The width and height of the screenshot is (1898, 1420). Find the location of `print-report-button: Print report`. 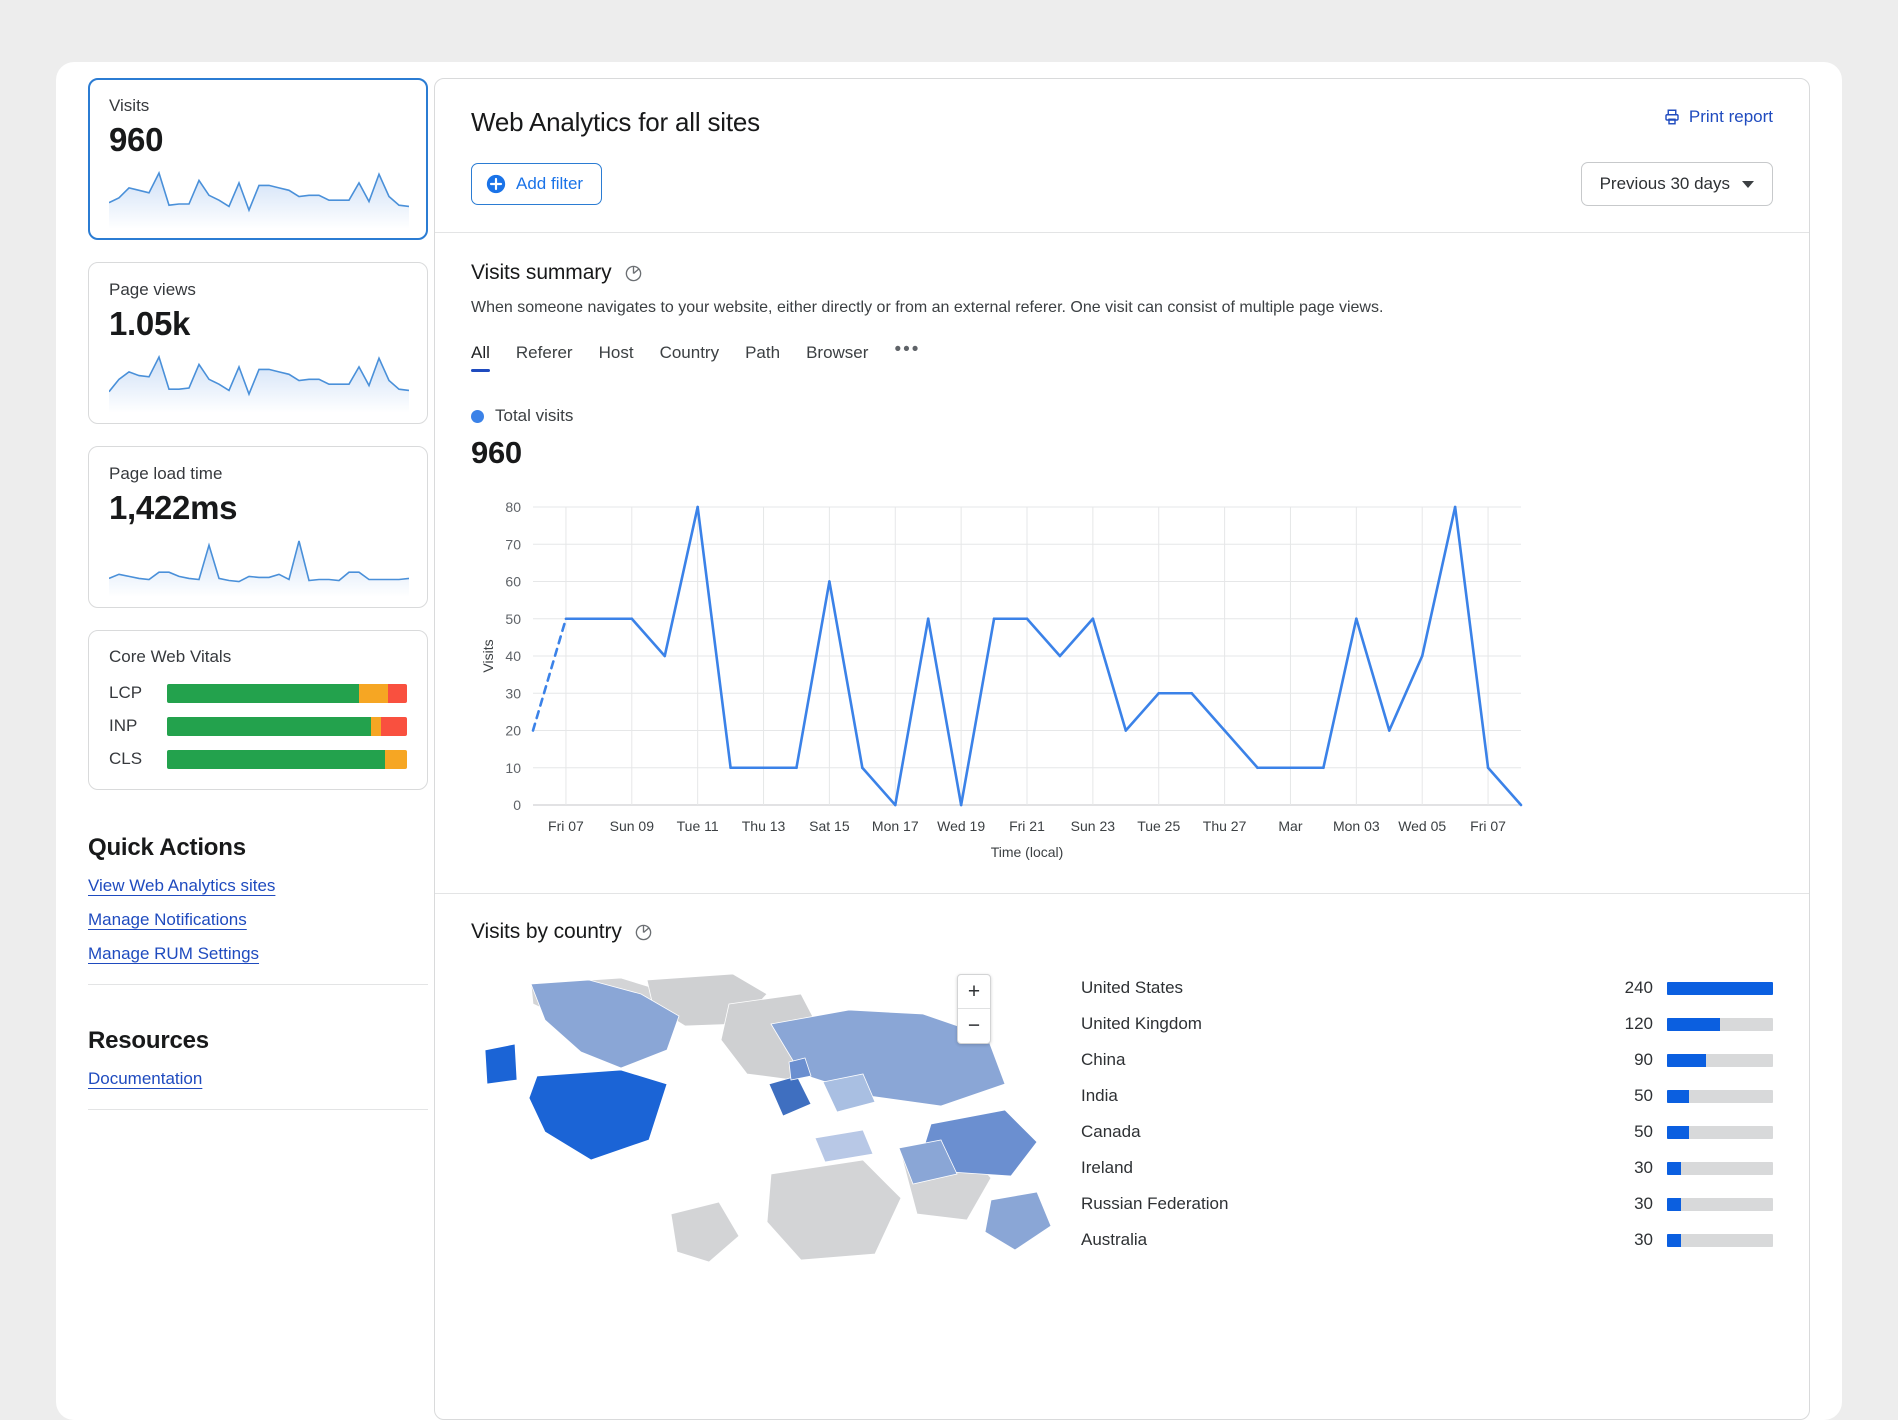

print-report-button: Print report is located at coordinates (1718, 117).